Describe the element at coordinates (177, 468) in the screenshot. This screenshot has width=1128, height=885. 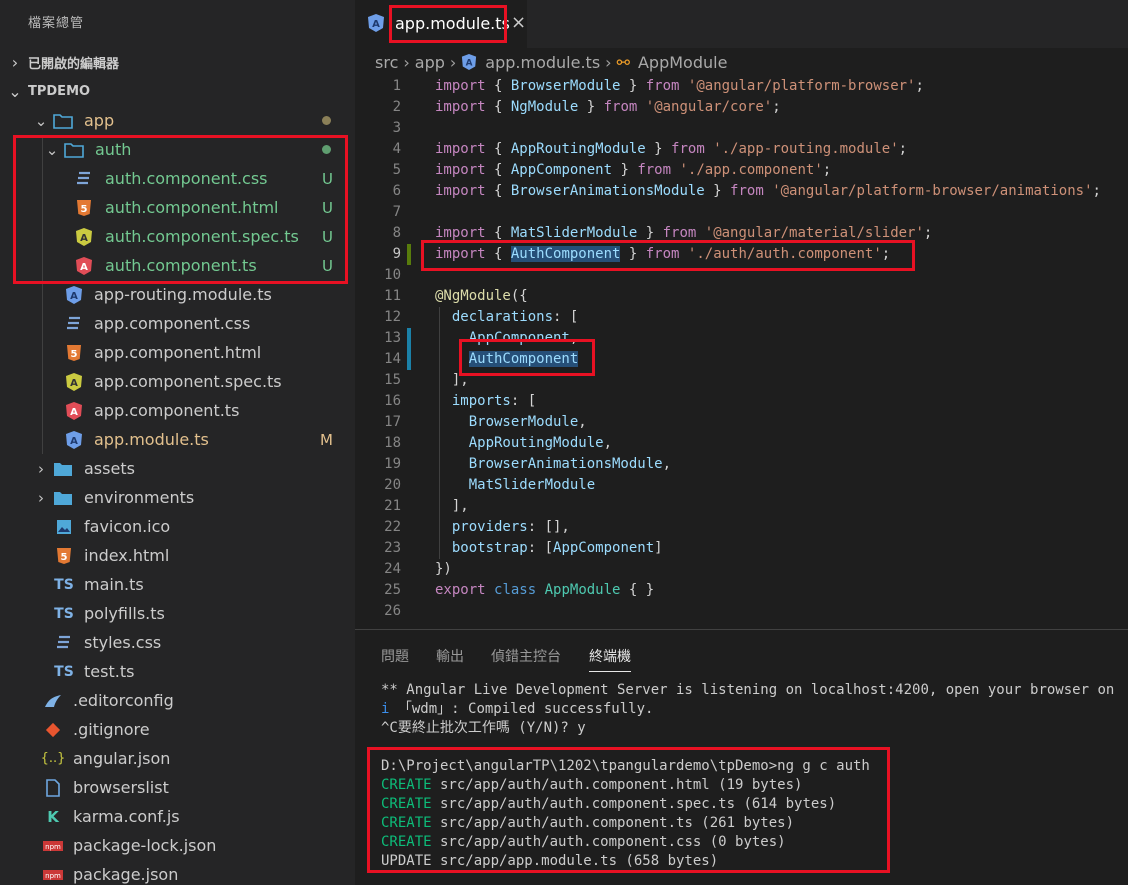
I see `tree-item: › assets` at that location.